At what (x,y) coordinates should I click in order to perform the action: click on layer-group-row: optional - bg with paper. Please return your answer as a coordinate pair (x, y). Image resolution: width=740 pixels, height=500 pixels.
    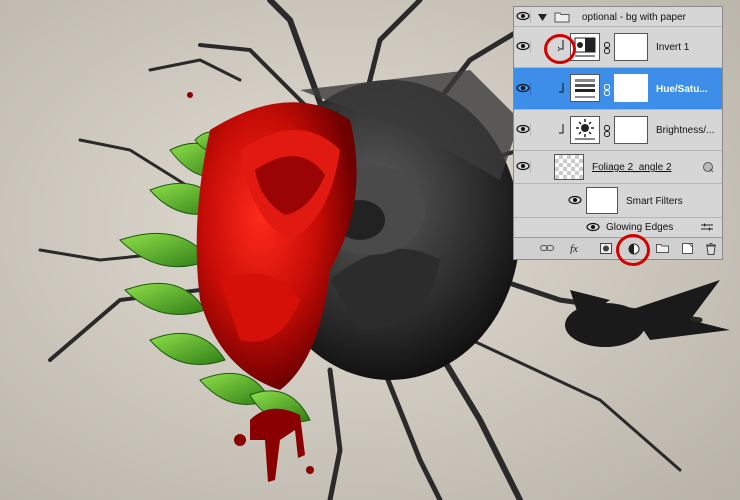
    Looking at the image, I should click on (618, 17).